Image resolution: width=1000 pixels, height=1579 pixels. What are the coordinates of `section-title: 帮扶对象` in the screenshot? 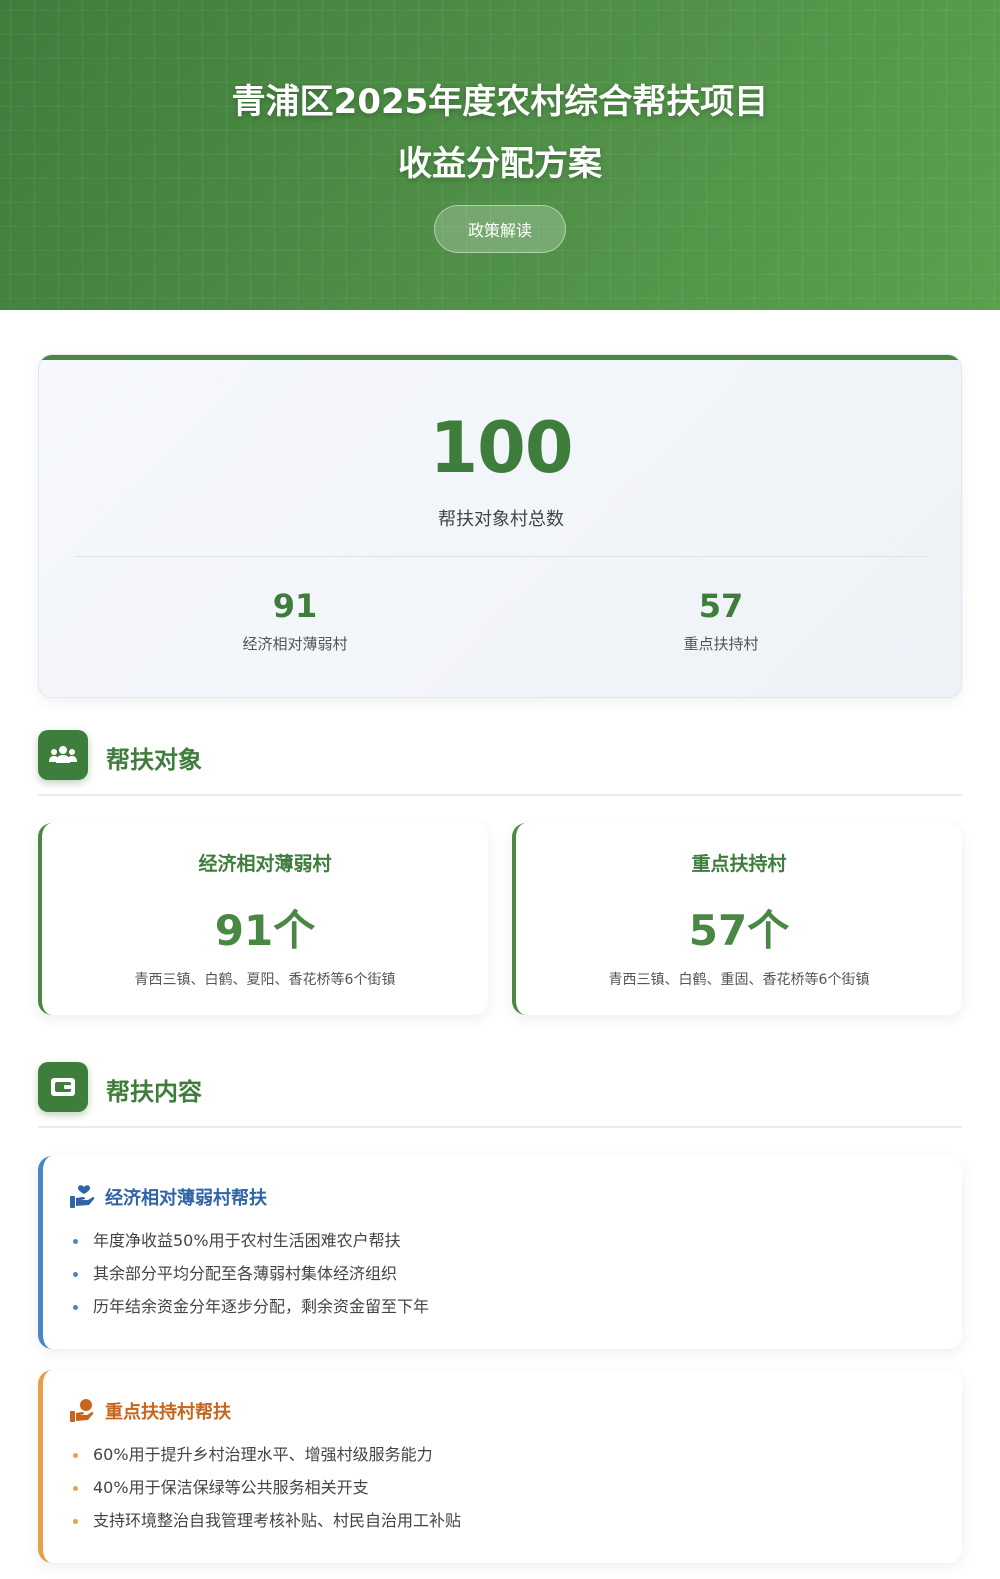 It's located at (154, 760).